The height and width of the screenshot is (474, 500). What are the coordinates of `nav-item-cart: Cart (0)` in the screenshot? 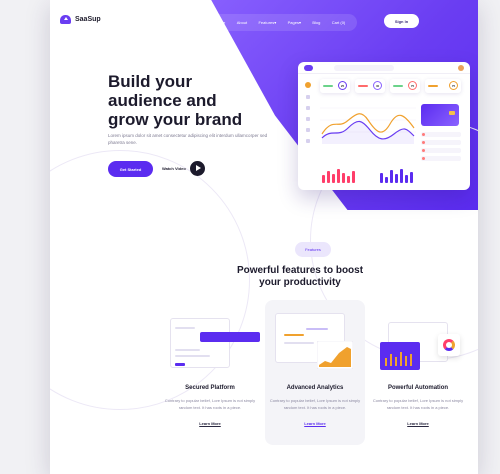 It's located at (339, 22).